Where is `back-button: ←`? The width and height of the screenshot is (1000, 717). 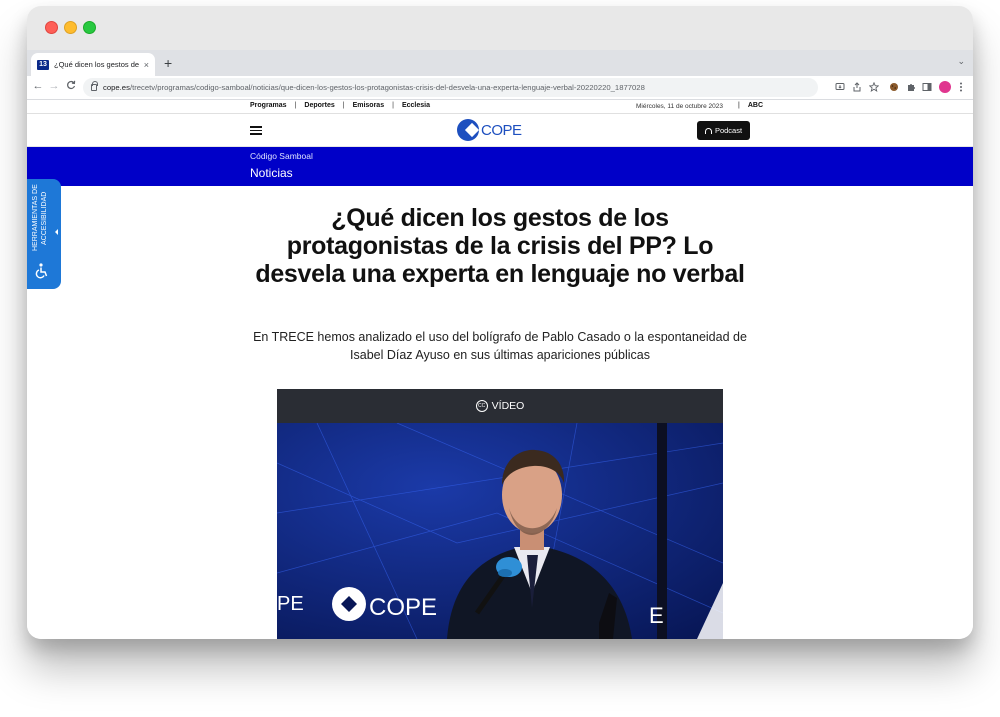
back-button: ← is located at coordinates (38, 86).